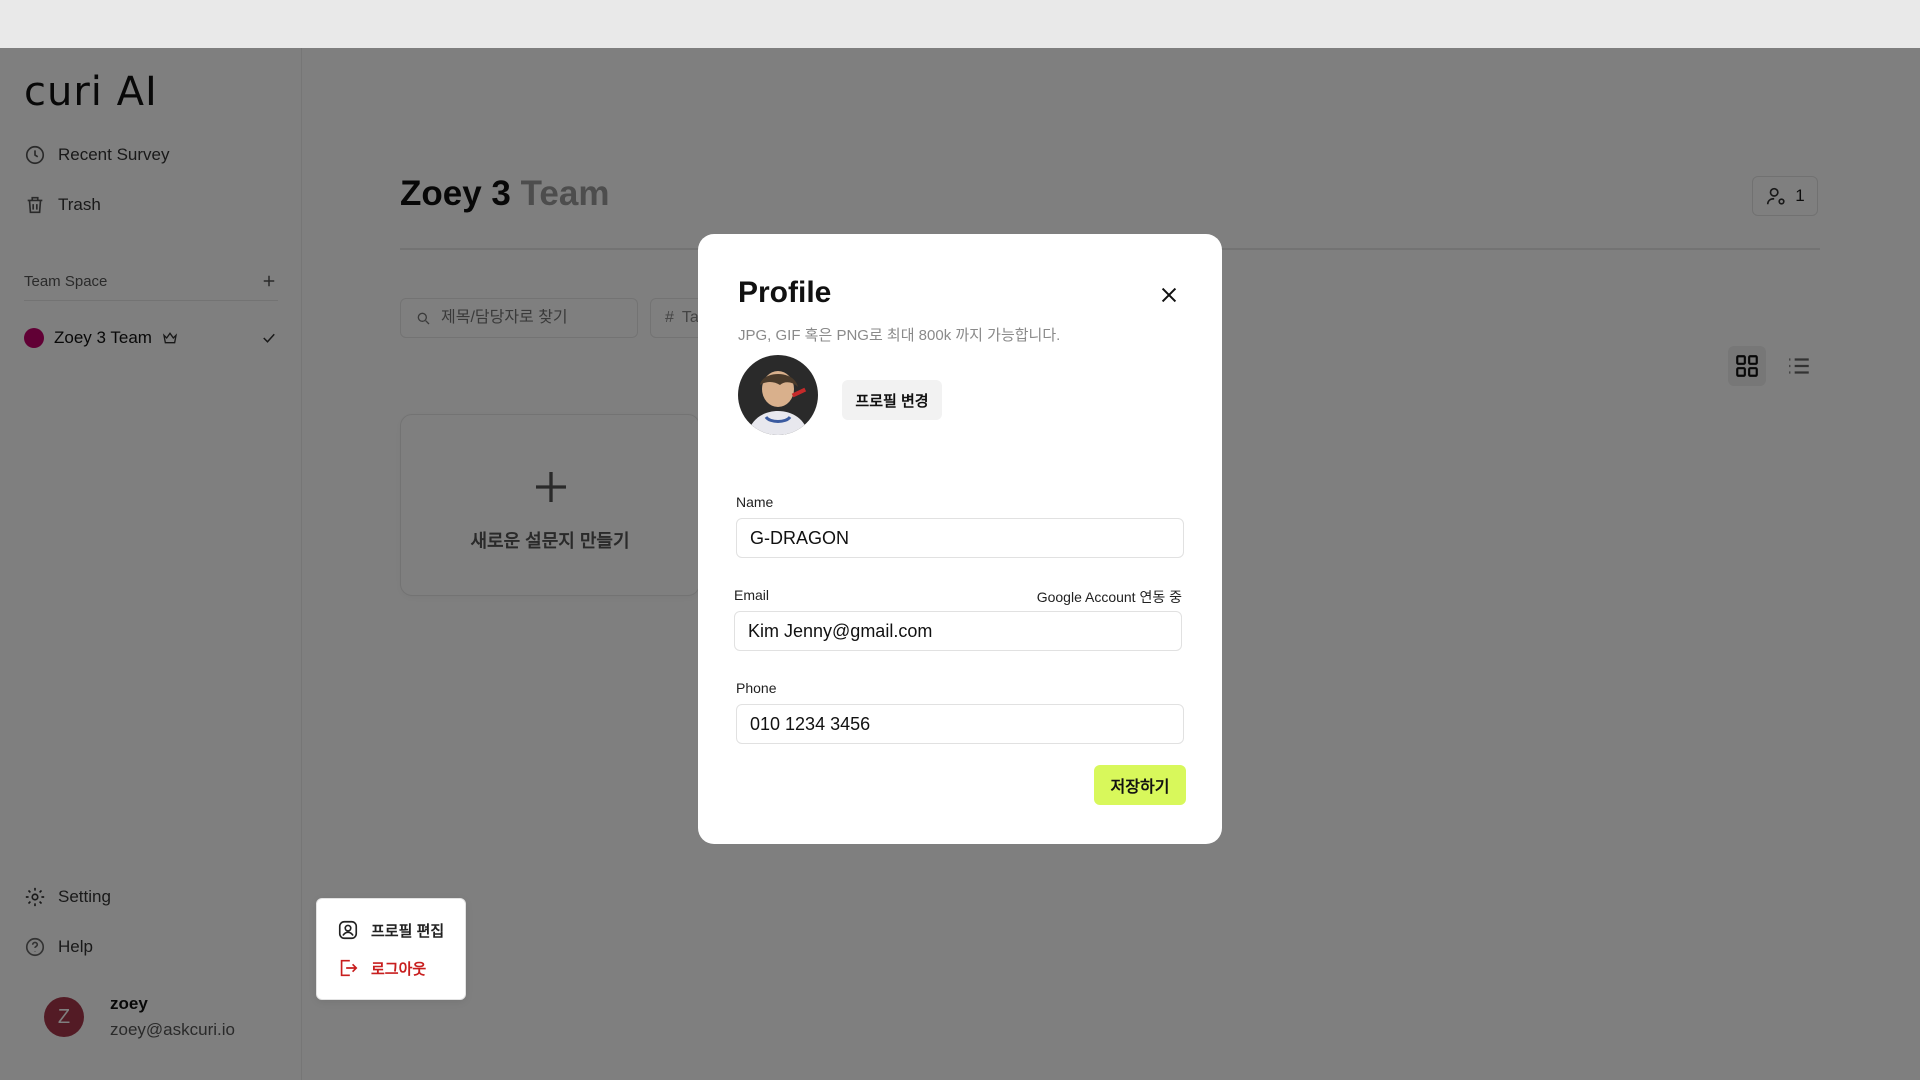 The image size is (1920, 1080). I want to click on logout-menu-item: 로그아웃, so click(381, 968).